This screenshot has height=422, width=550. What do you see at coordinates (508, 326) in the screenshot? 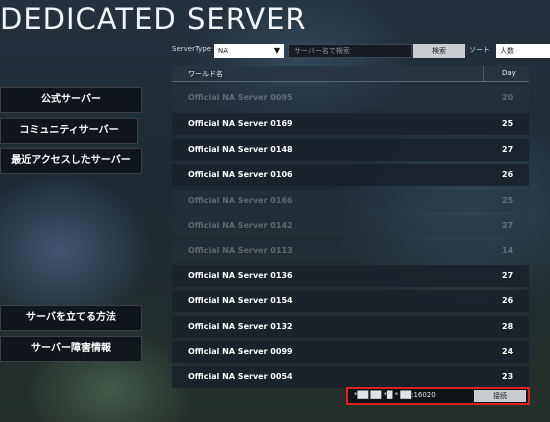
I see `server-day: 28` at bounding box center [508, 326].